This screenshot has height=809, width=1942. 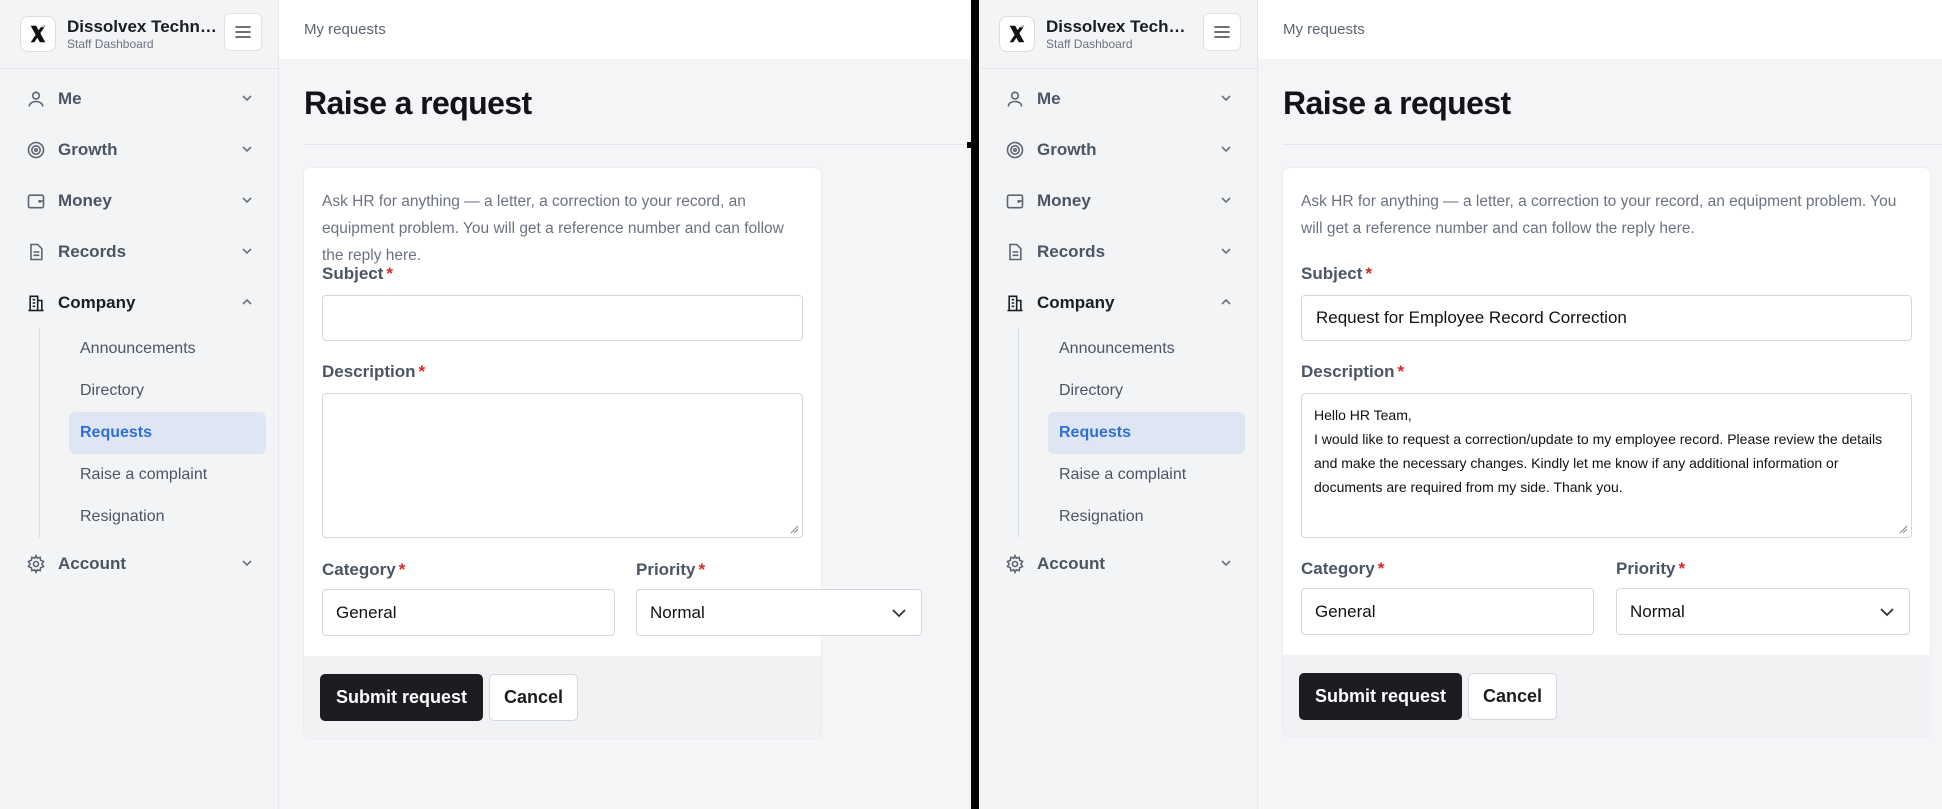 What do you see at coordinates (36, 201) in the screenshot?
I see `wallet-icon` at bounding box center [36, 201].